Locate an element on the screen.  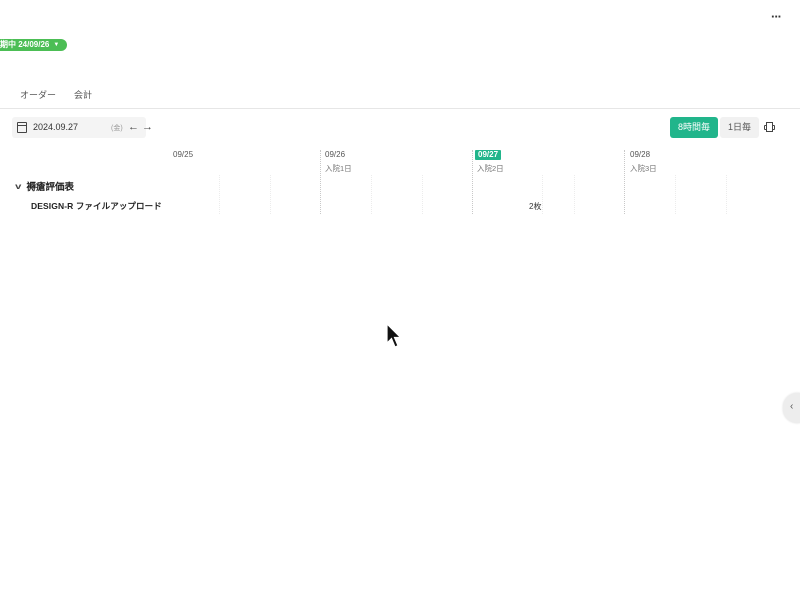
day-of-week: (金) is located at coordinates (117, 128).